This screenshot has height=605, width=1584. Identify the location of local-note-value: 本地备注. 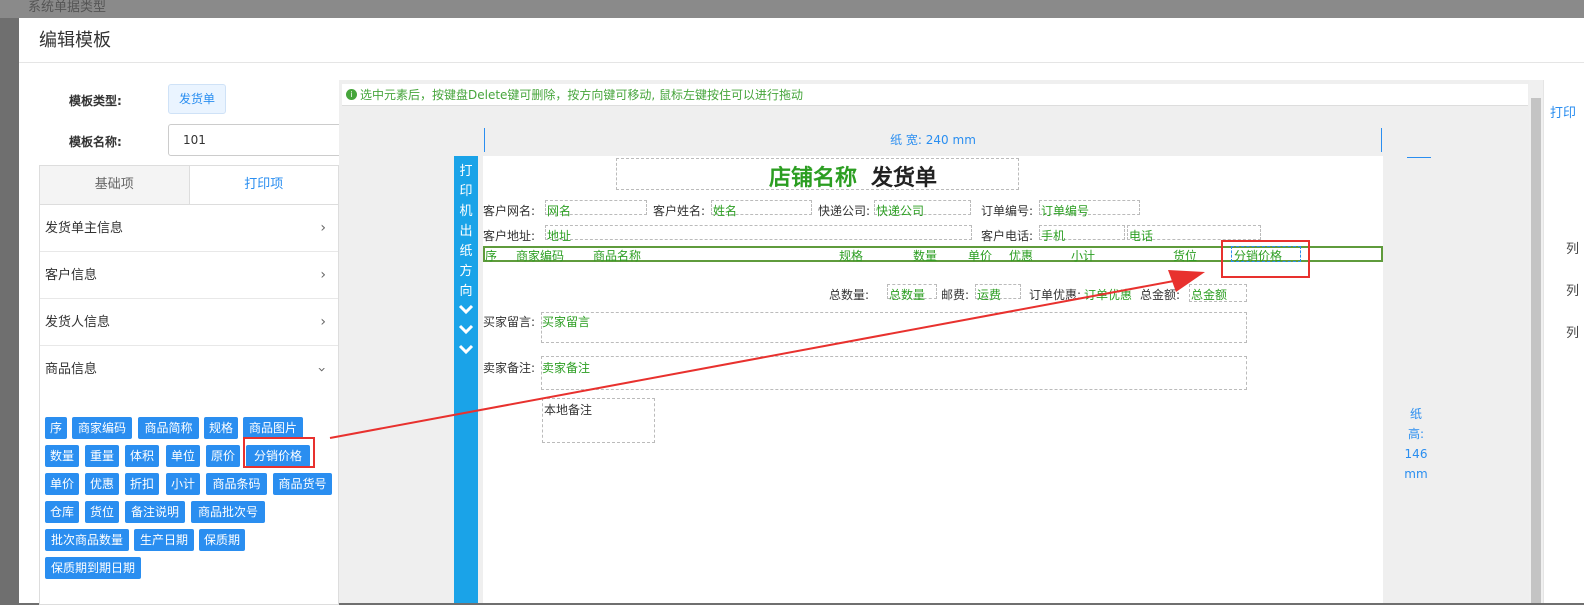
(568, 410).